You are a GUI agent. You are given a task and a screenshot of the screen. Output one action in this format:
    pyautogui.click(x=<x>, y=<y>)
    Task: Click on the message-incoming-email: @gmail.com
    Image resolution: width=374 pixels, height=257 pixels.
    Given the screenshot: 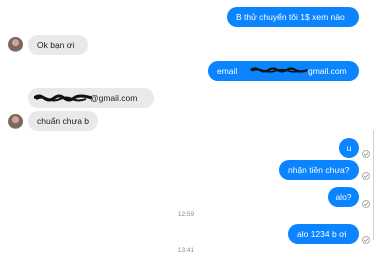 What is the action you would take?
    pyautogui.click(x=91, y=98)
    